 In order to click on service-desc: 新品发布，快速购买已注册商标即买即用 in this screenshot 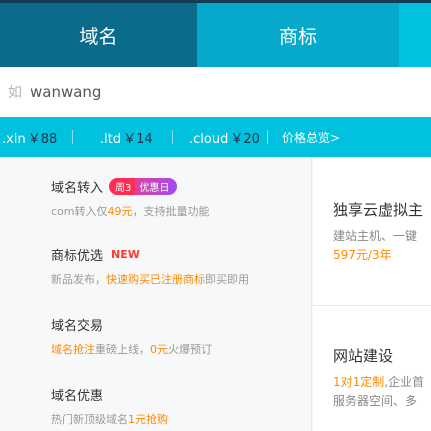, I will do `click(150, 279)`.